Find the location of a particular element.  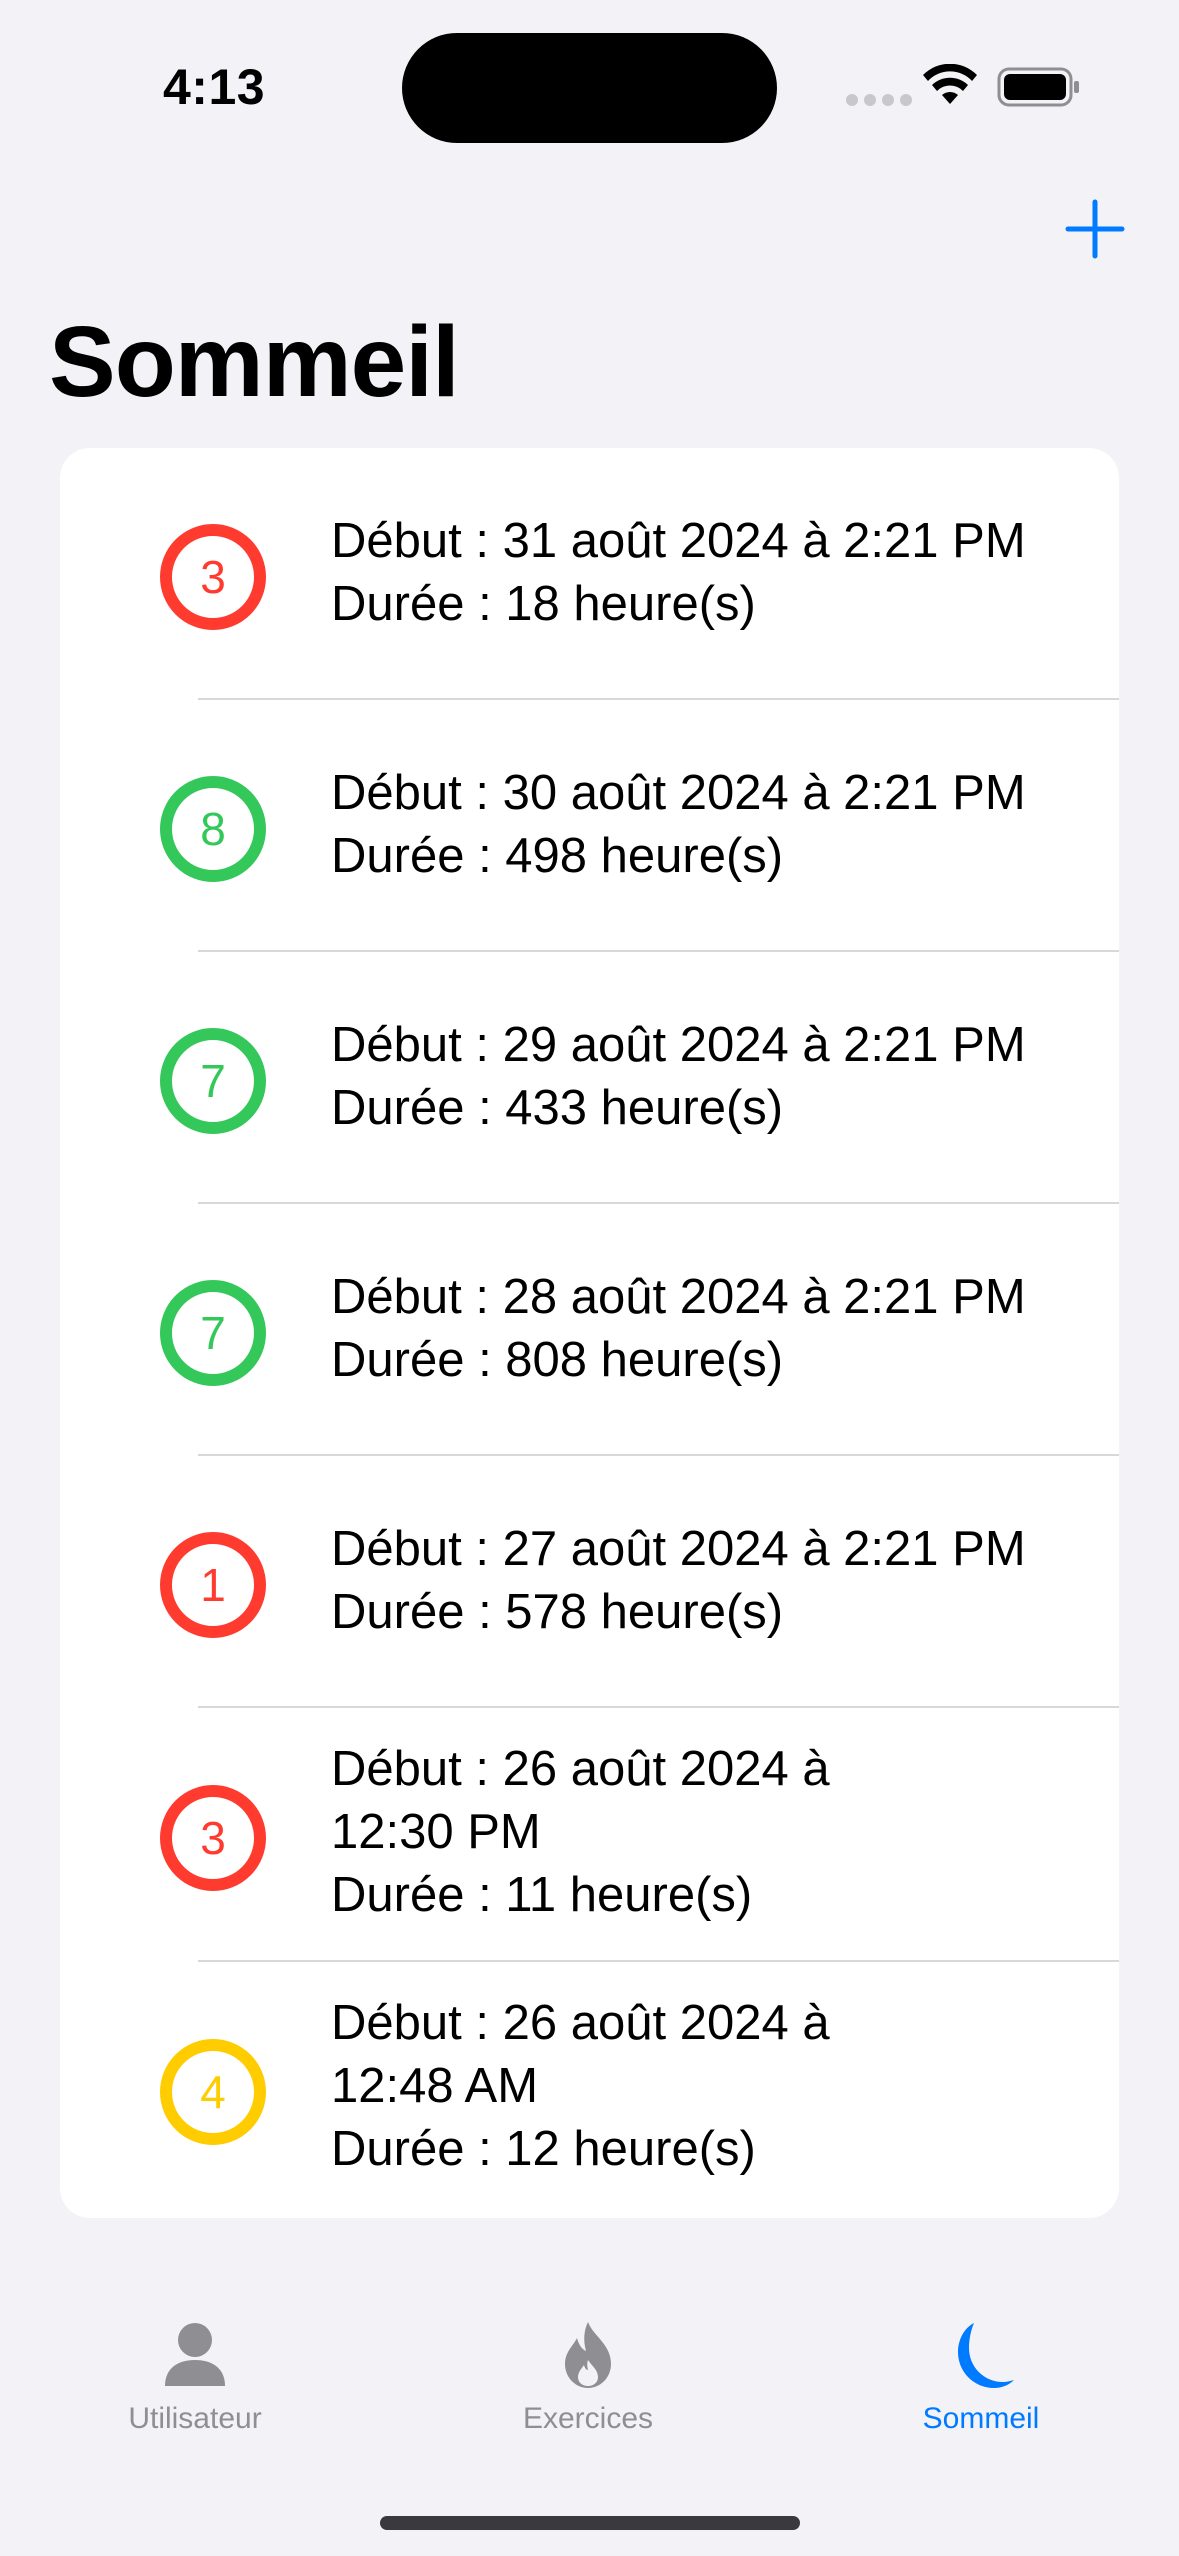

duration-text: Durée : 12 heure(s) is located at coordinates (543, 2149).